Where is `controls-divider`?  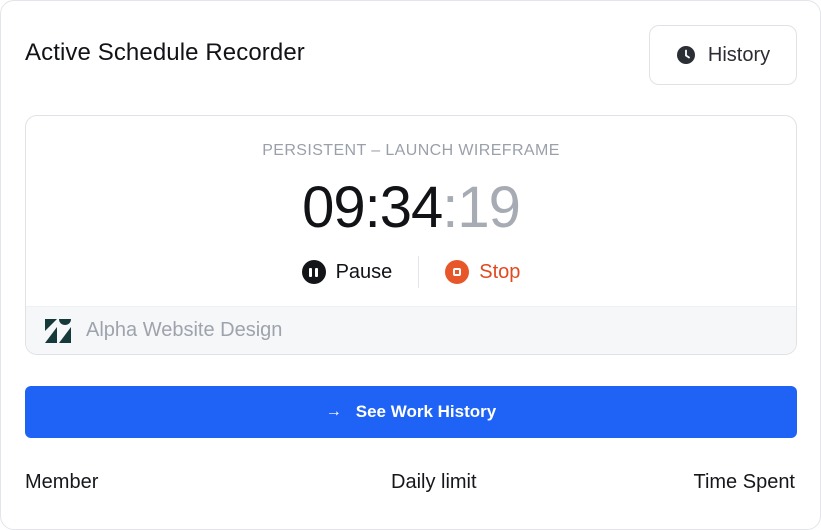 controls-divider is located at coordinates (419, 272).